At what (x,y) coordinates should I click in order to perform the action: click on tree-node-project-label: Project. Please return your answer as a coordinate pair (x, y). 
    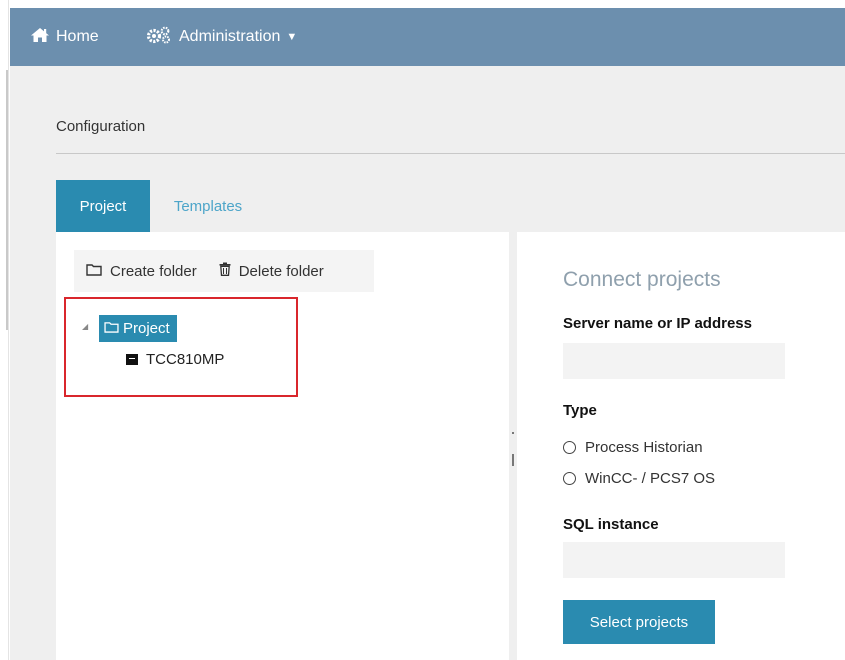
    Looking at the image, I should click on (146, 328).